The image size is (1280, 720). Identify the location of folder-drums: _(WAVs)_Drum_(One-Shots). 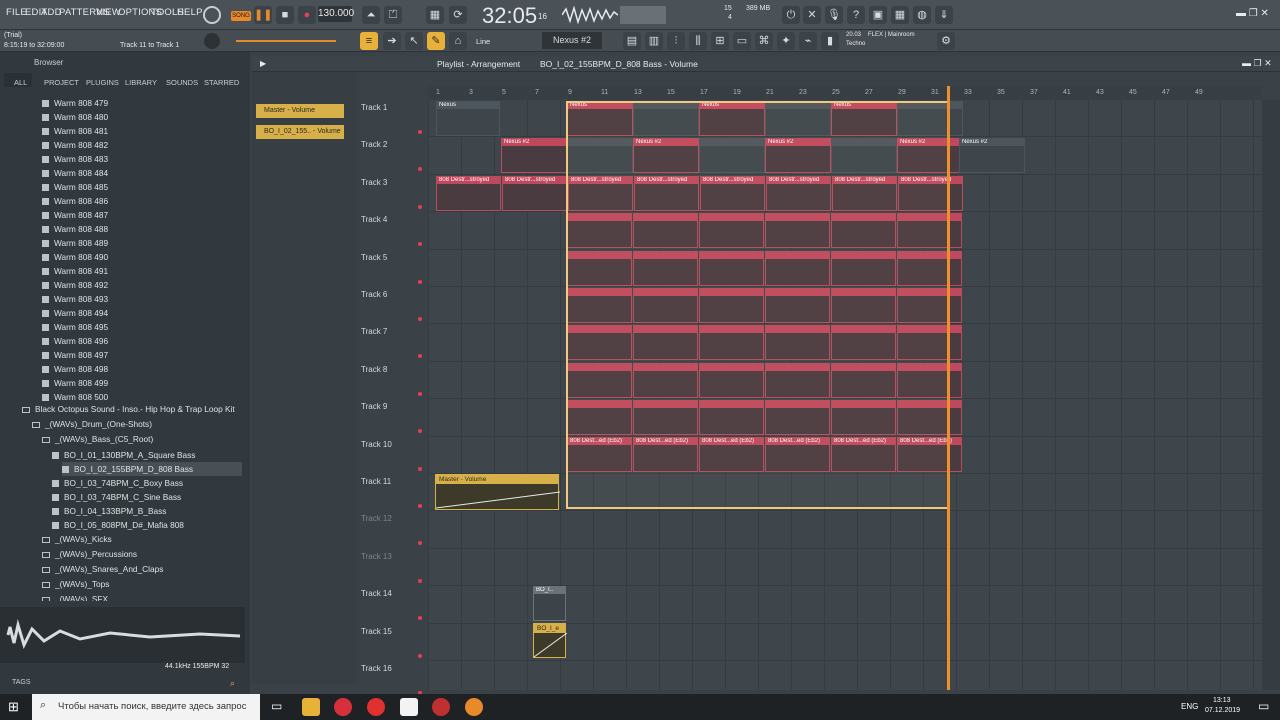
(92, 424).